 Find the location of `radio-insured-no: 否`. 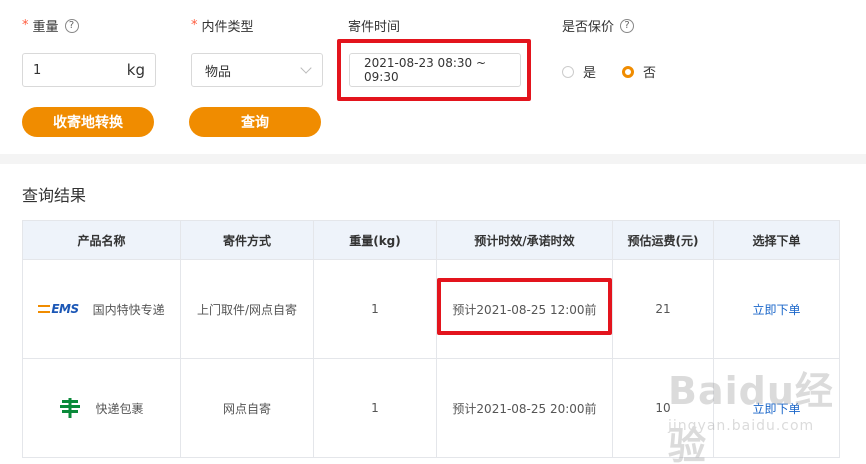

radio-insured-no: 否 is located at coordinates (639, 71).